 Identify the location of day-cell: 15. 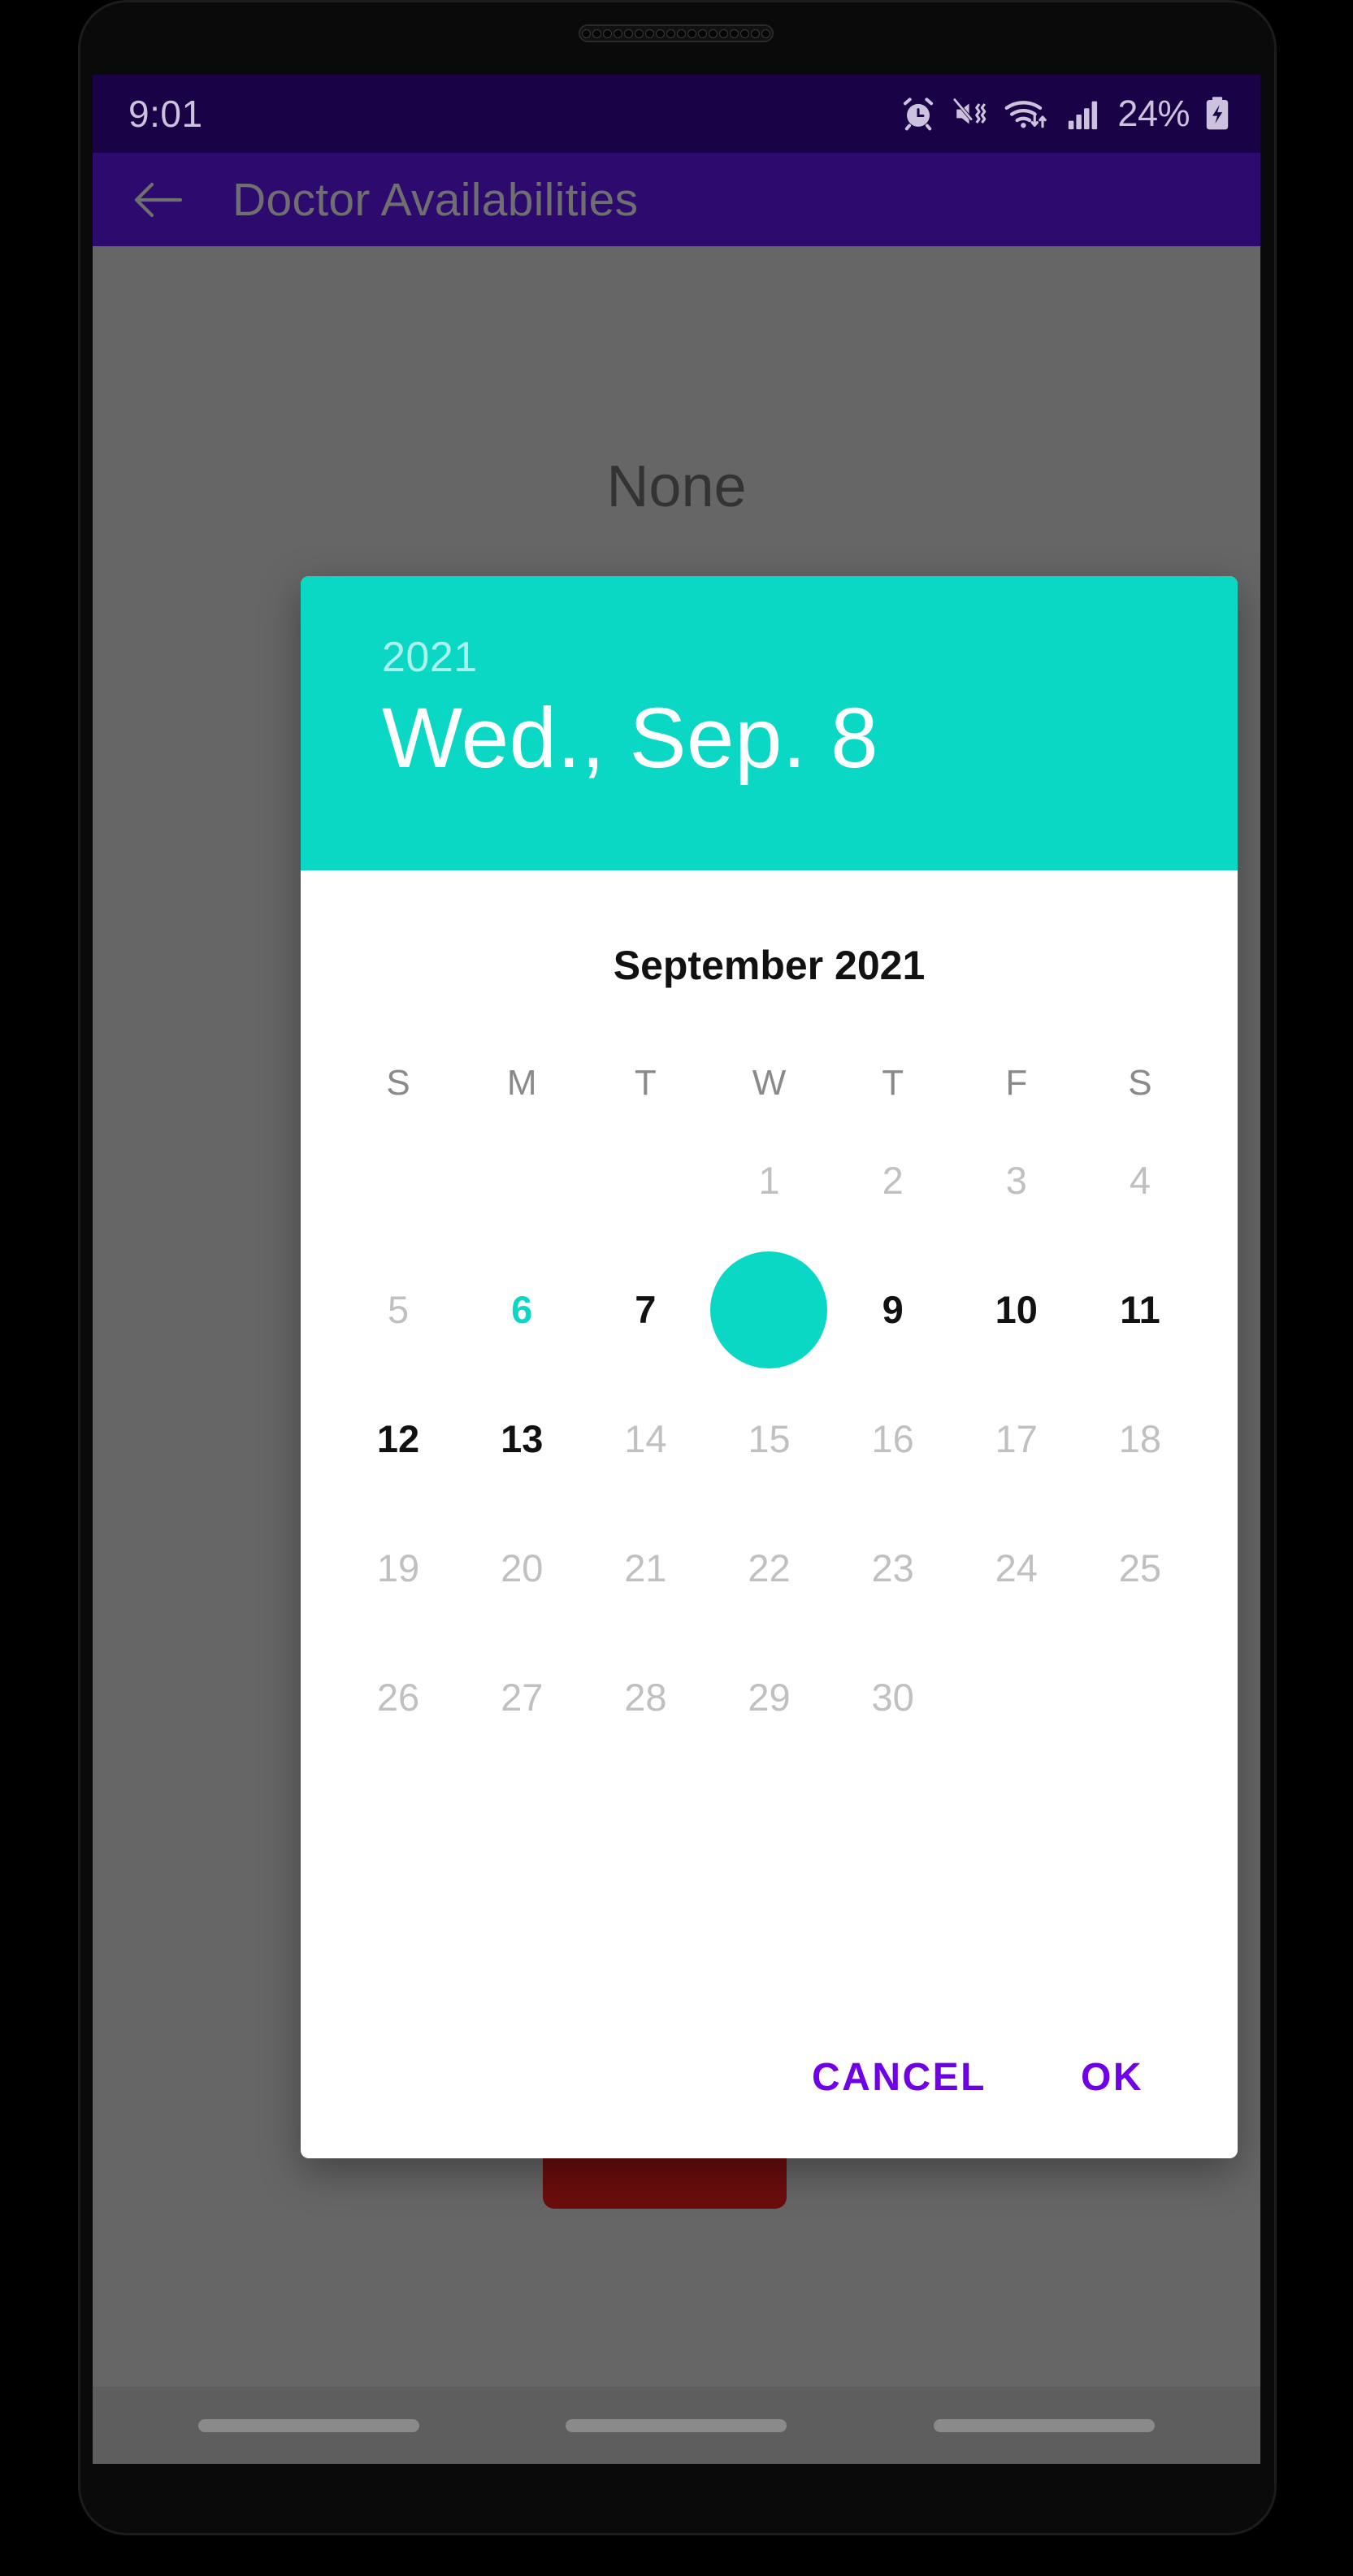
(768, 1438).